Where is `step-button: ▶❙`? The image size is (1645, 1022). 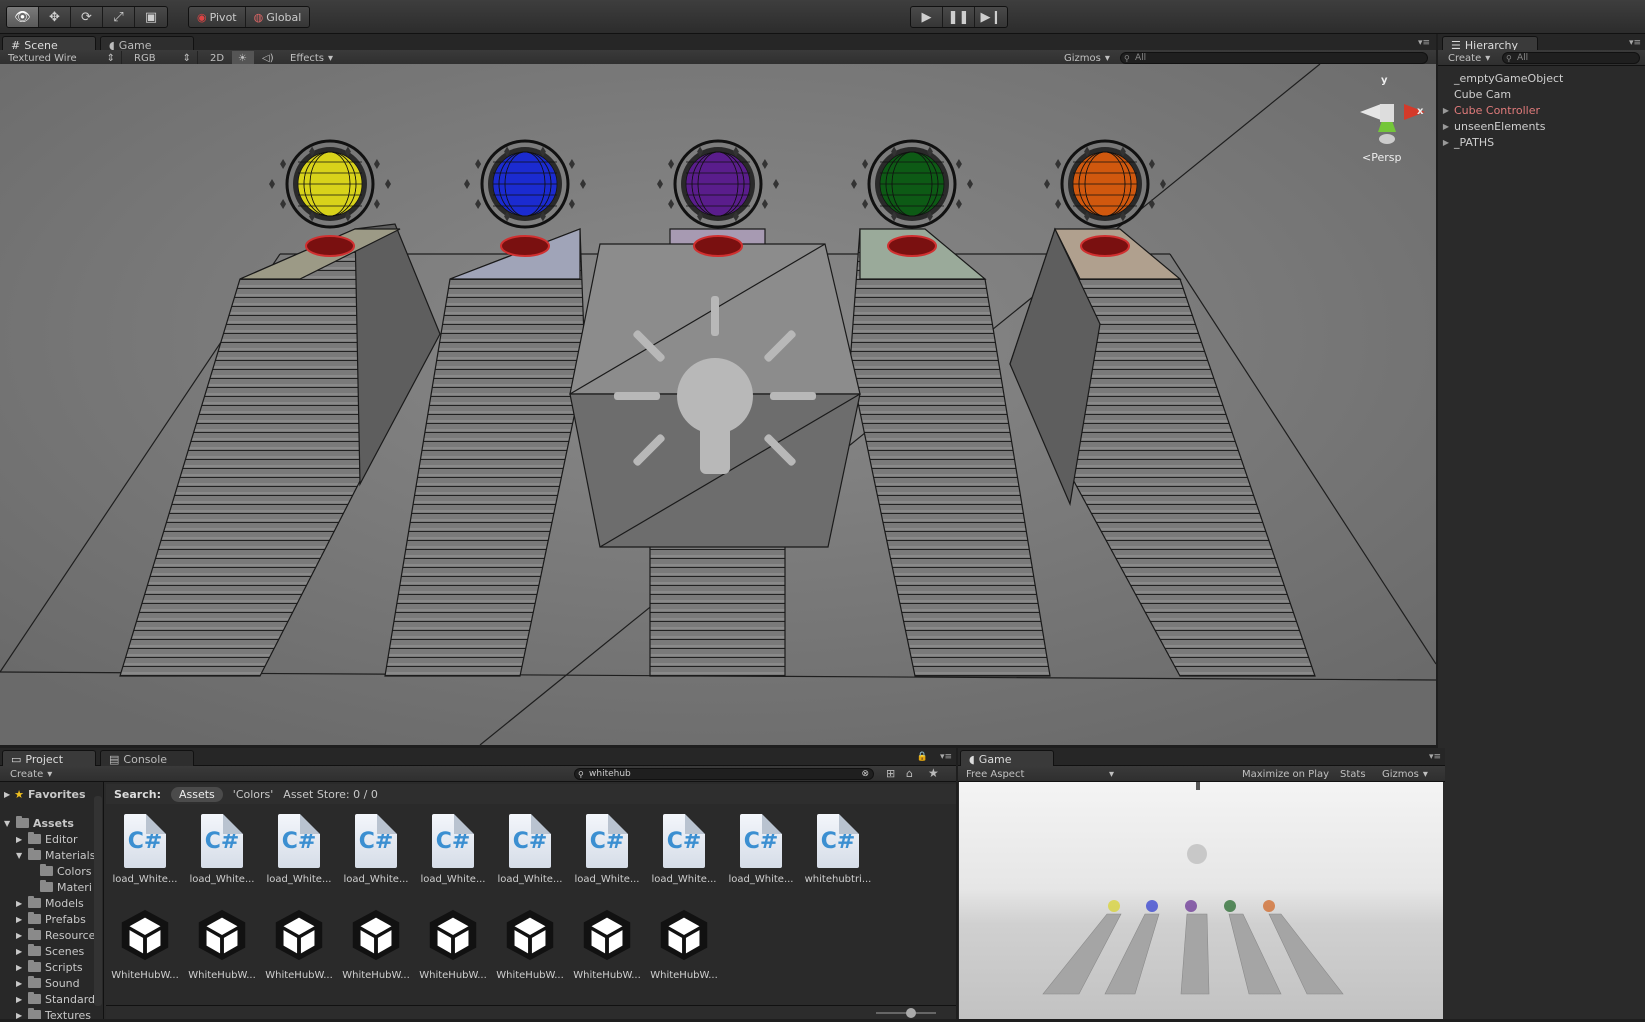
step-button: ▶❙ is located at coordinates (991, 17).